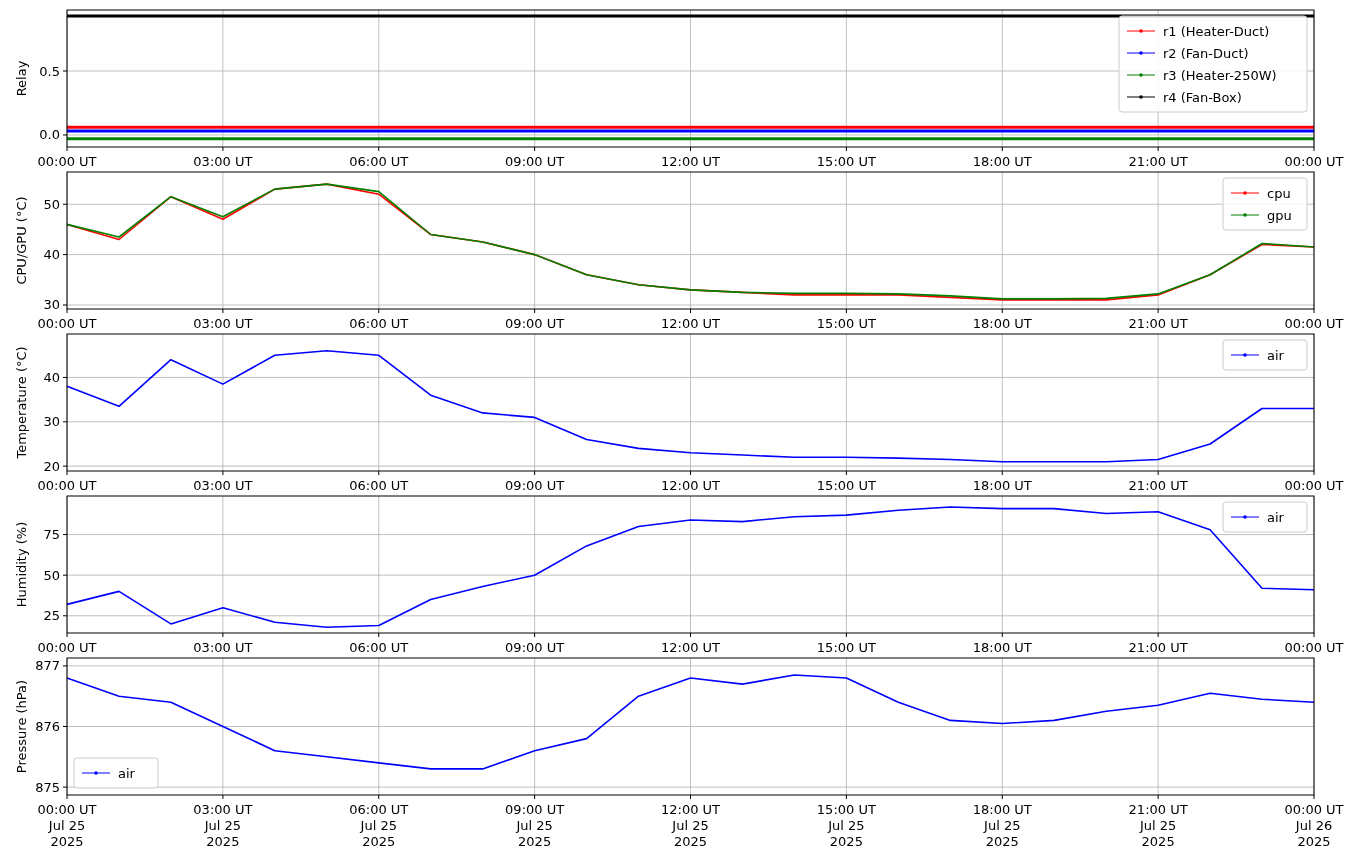 The height and width of the screenshot is (861, 1355). What do you see at coordinates (223, 825) in the screenshot?
I see `tick-label: 03:00 UT Jul 25 2025` at bounding box center [223, 825].